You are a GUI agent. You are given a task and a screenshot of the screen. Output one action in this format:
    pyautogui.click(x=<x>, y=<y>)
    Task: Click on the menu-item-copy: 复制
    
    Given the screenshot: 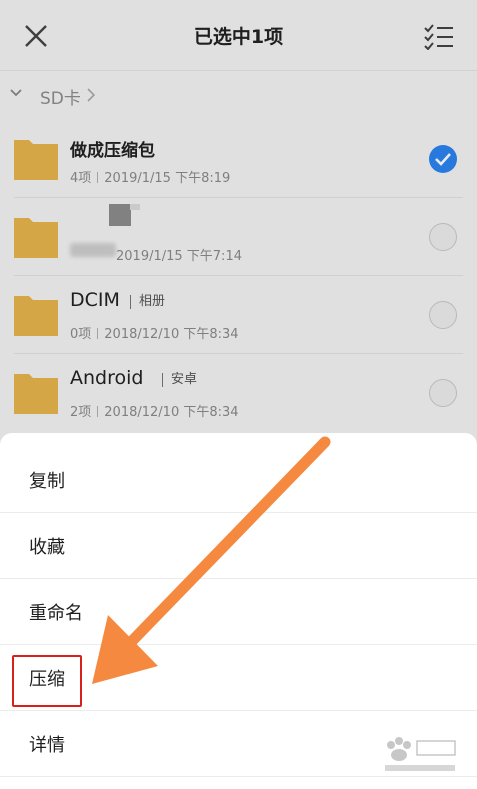 What is the action you would take?
    pyautogui.click(x=238, y=480)
    